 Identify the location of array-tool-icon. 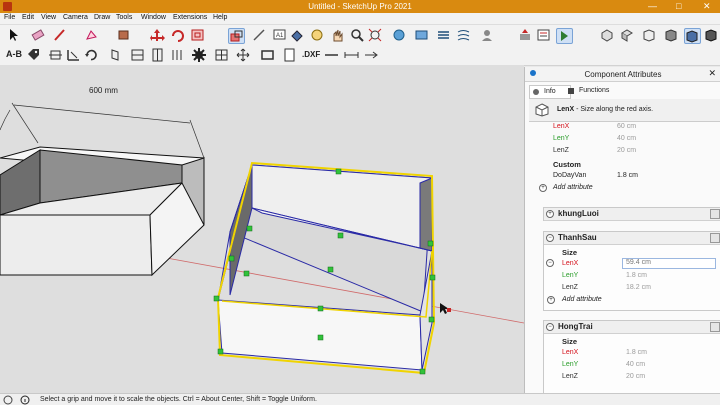
(73, 55).